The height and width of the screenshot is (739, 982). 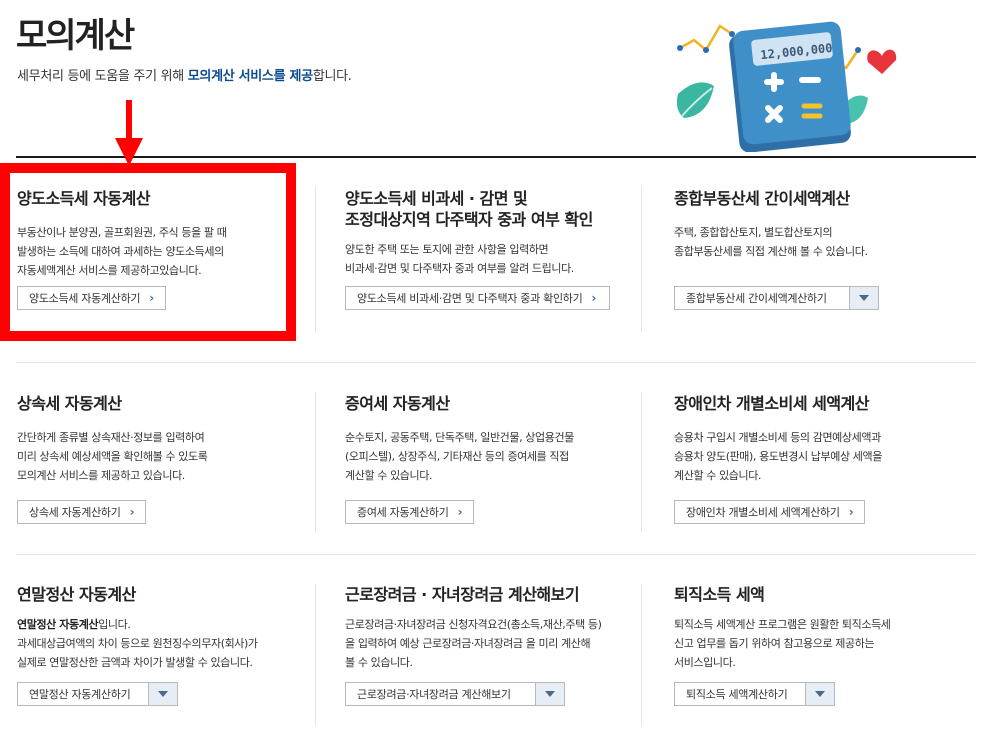 What do you see at coordinates (148, 252) in the screenshot?
I see `highlight-box` at bounding box center [148, 252].